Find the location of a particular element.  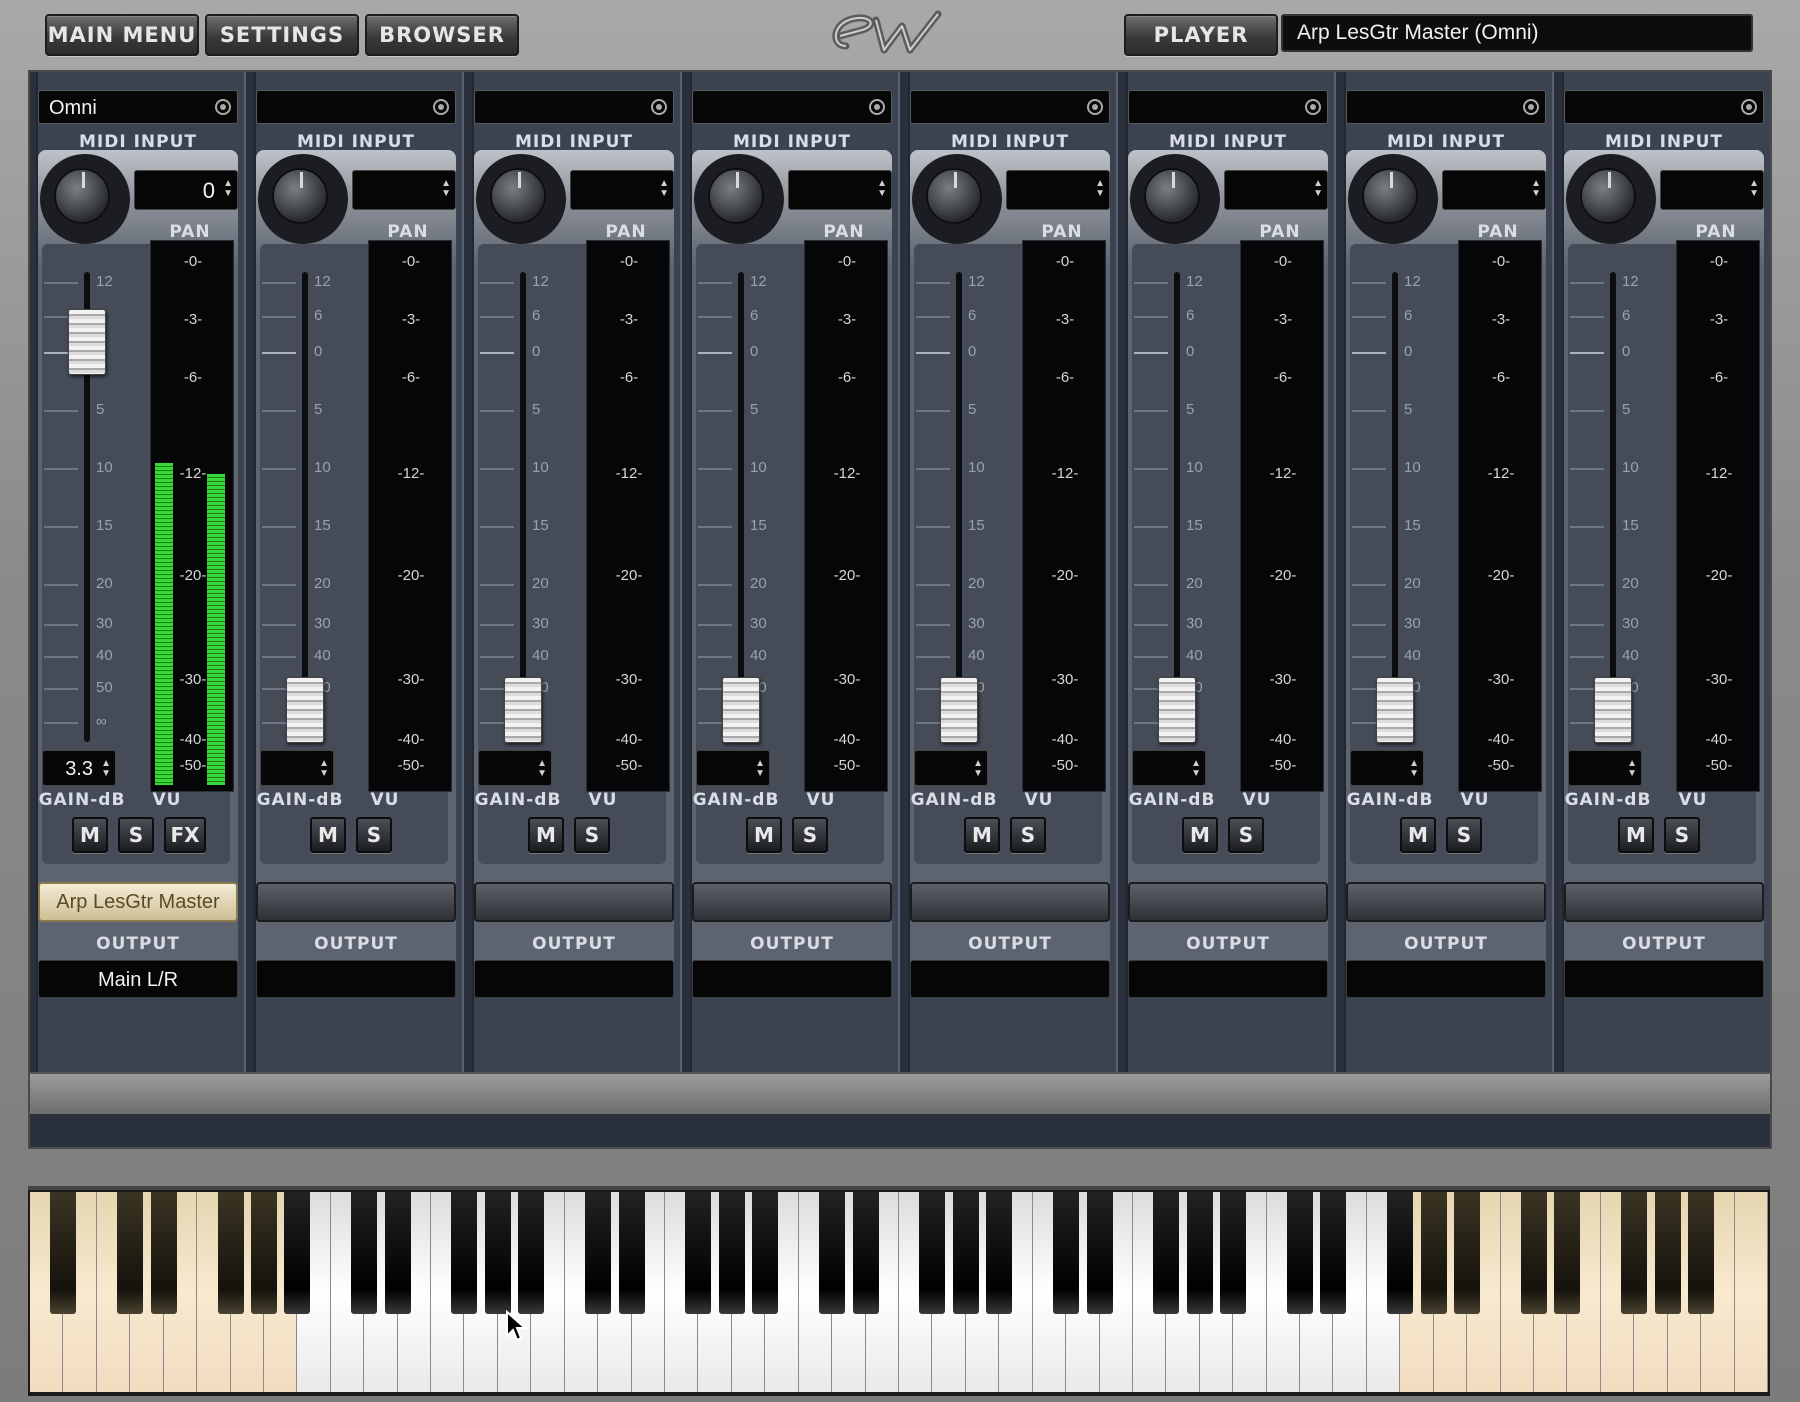

main-menu-button: MAIN MENU is located at coordinates (122, 35).